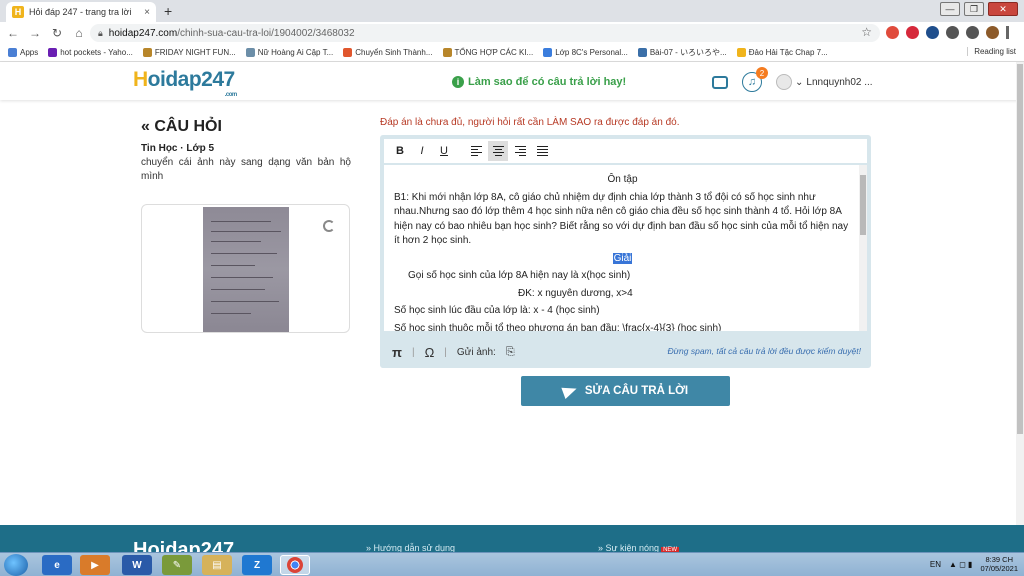  I want to click on url-host: hoidap247.com, so click(143, 33).